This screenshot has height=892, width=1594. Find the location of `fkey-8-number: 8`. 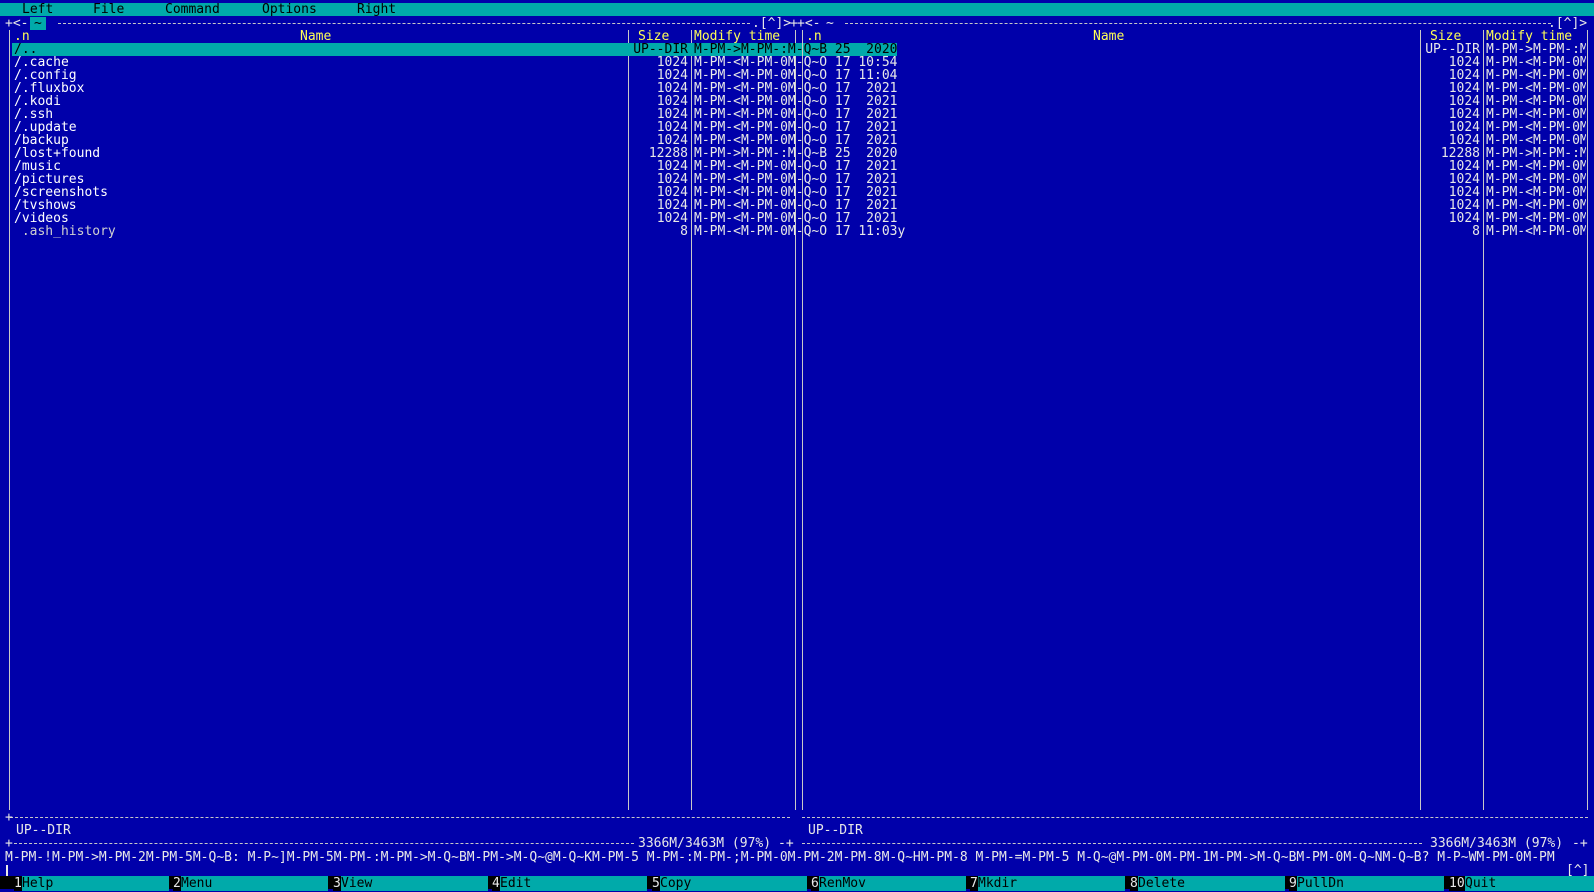

fkey-8-number: 8 is located at coordinates (1134, 883).